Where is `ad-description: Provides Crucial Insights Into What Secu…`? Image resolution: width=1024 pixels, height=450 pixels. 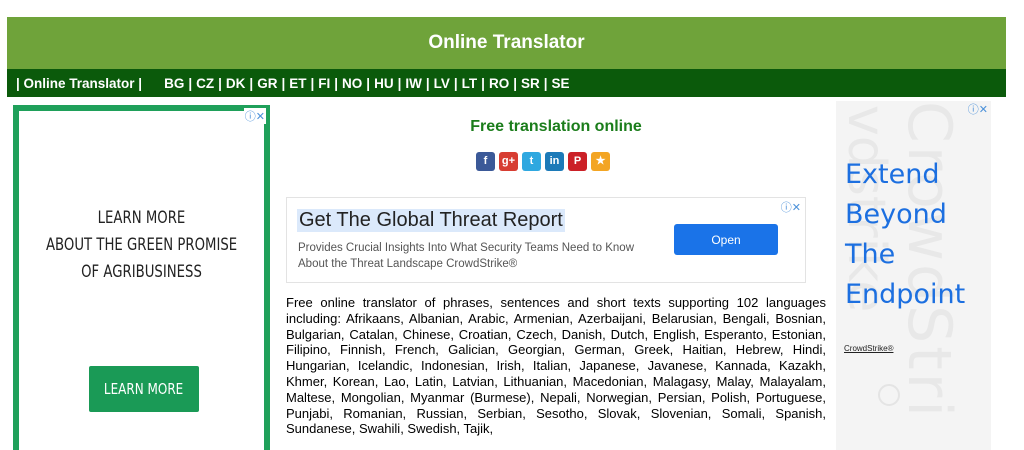
ad-description: Provides Crucial Insights Into What Secu… is located at coordinates (466, 256).